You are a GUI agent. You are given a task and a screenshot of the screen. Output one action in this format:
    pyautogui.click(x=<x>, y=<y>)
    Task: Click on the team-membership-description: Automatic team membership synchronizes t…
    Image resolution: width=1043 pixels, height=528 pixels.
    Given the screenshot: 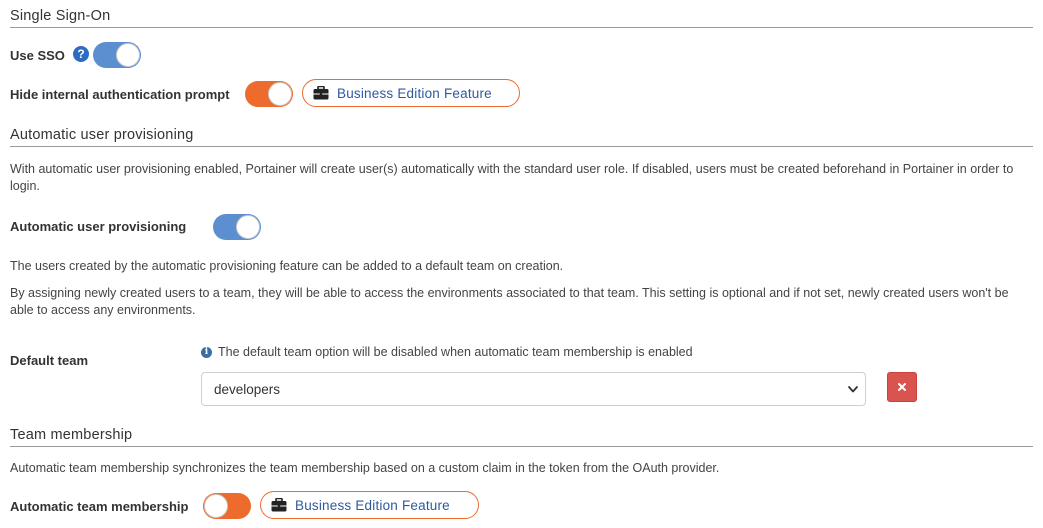 What is the action you would take?
    pyautogui.click(x=365, y=468)
    